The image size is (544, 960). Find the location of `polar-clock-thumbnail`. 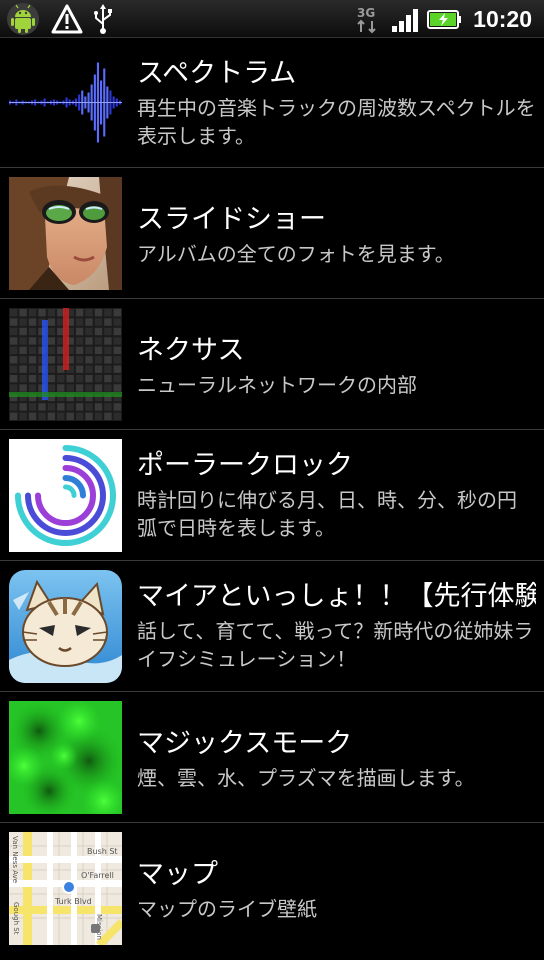

polar-clock-thumbnail is located at coordinates (65, 495).